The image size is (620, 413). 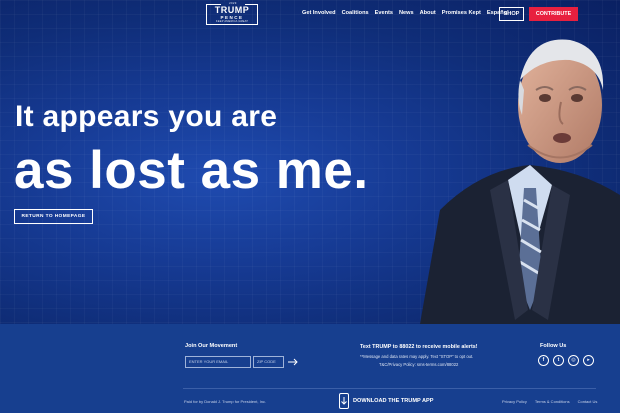 I want to click on hero-heading-line-2: as lost as me., so click(x=191, y=170).